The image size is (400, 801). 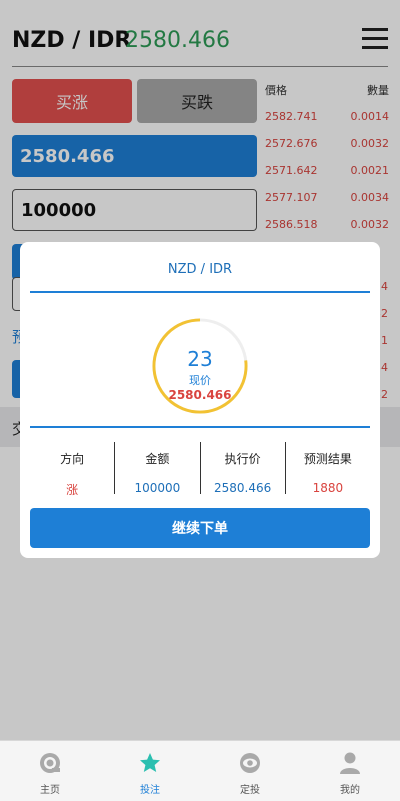 What do you see at coordinates (350, 790) in the screenshot?
I see `tab-label: 我的` at bounding box center [350, 790].